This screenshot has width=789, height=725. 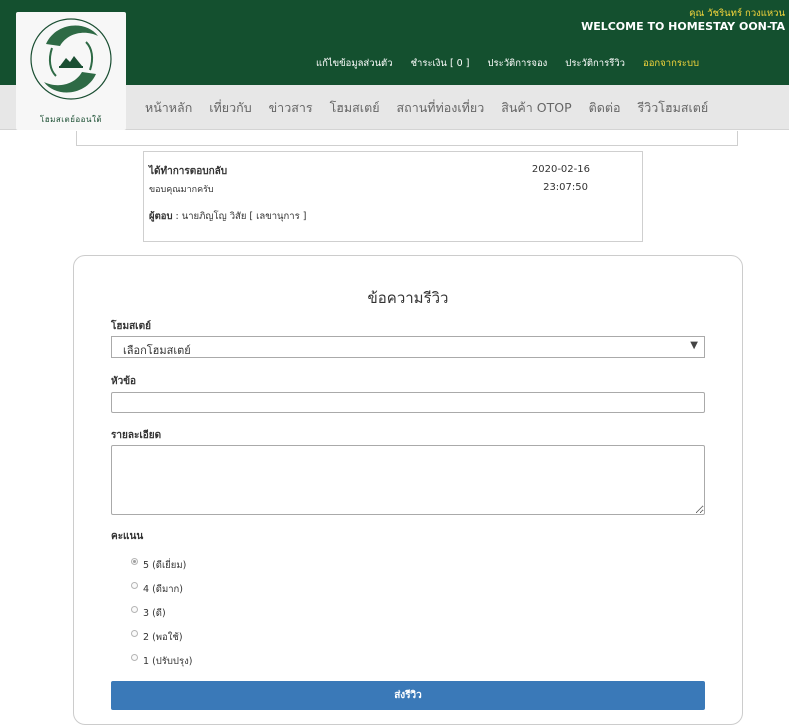 What do you see at coordinates (239, 216) in the screenshot?
I see `reply-author-value: : นายภิญโญ วิสัย [ เลขานุการ ]` at bounding box center [239, 216].